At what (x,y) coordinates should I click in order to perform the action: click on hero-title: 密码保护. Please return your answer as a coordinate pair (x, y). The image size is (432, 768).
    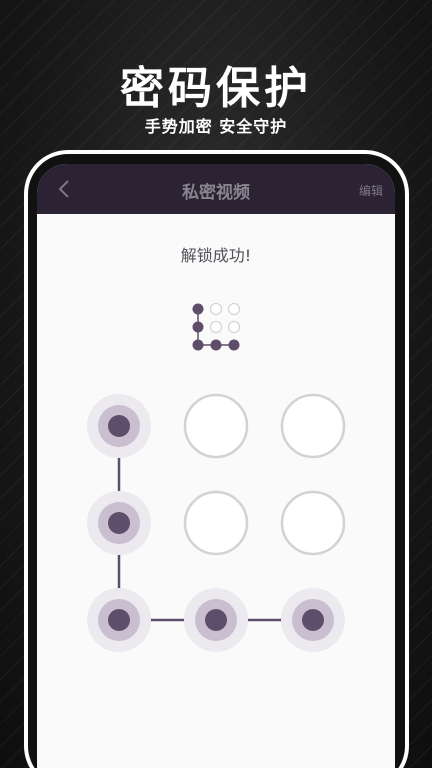
    Looking at the image, I should click on (216, 88).